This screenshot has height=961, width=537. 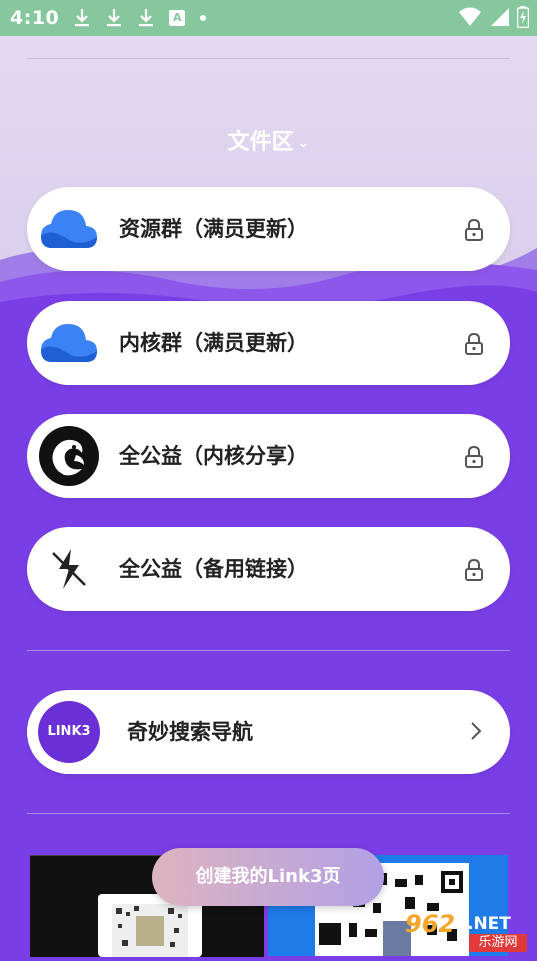 What do you see at coordinates (213, 569) in the screenshot?
I see `file-item-label: 全公益（备用链接）` at bounding box center [213, 569].